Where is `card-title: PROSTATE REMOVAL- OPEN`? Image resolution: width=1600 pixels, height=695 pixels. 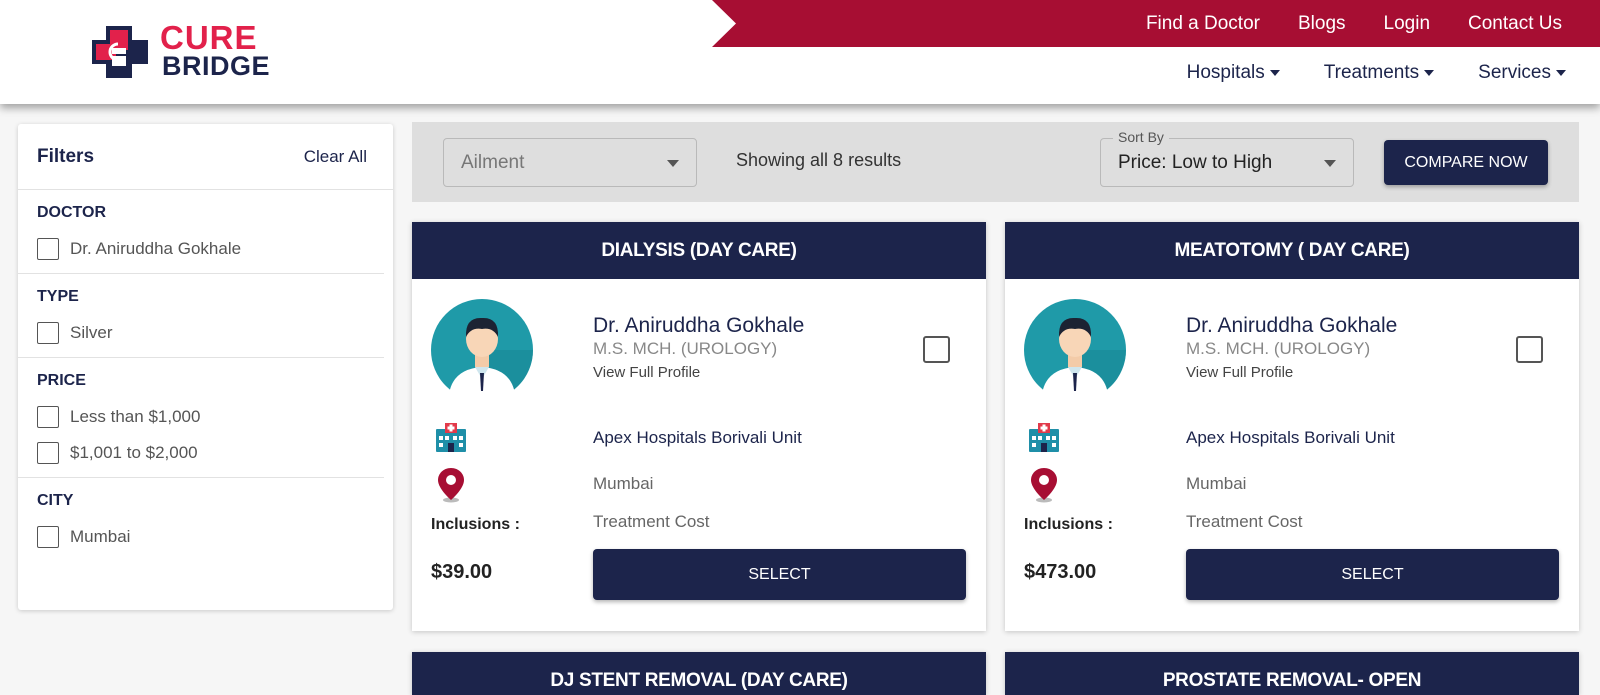
card-title: PROSTATE REMOVAL- OPEN is located at coordinates (1292, 673).